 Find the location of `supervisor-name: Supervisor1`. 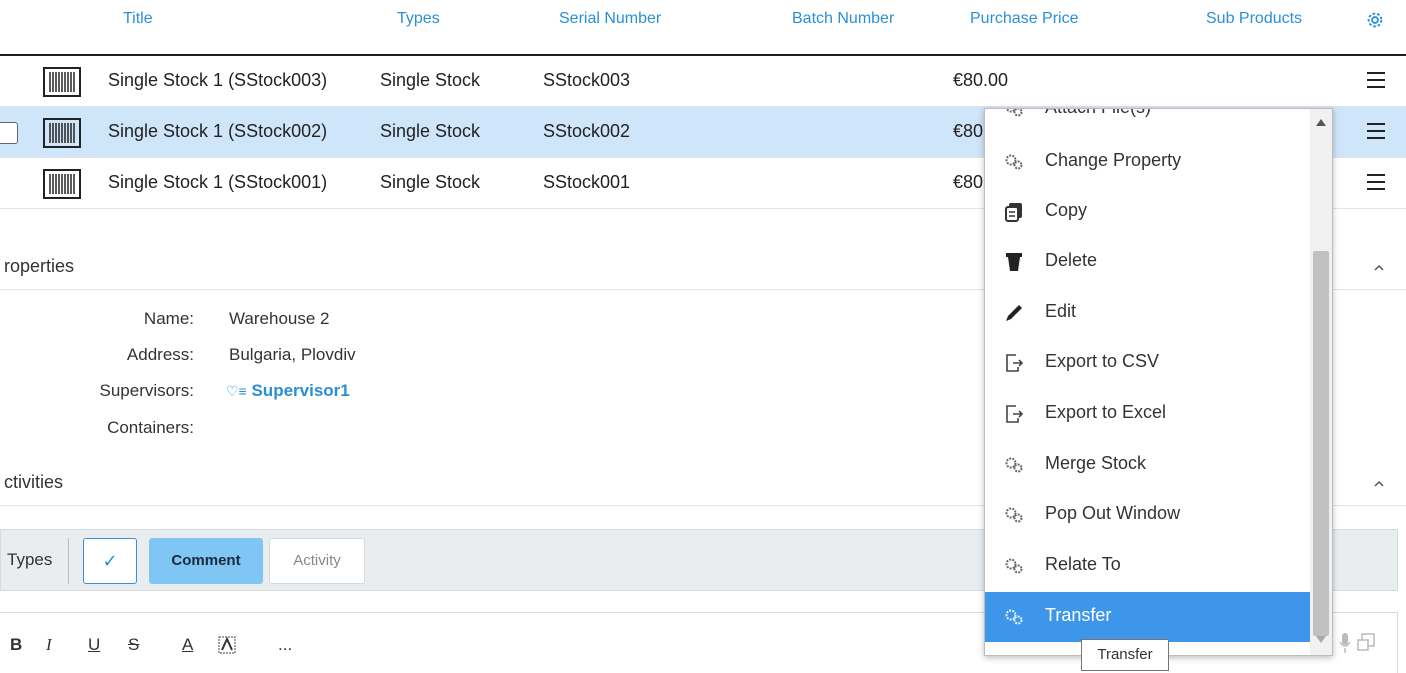

supervisor-name: Supervisor1 is located at coordinates (300, 390).